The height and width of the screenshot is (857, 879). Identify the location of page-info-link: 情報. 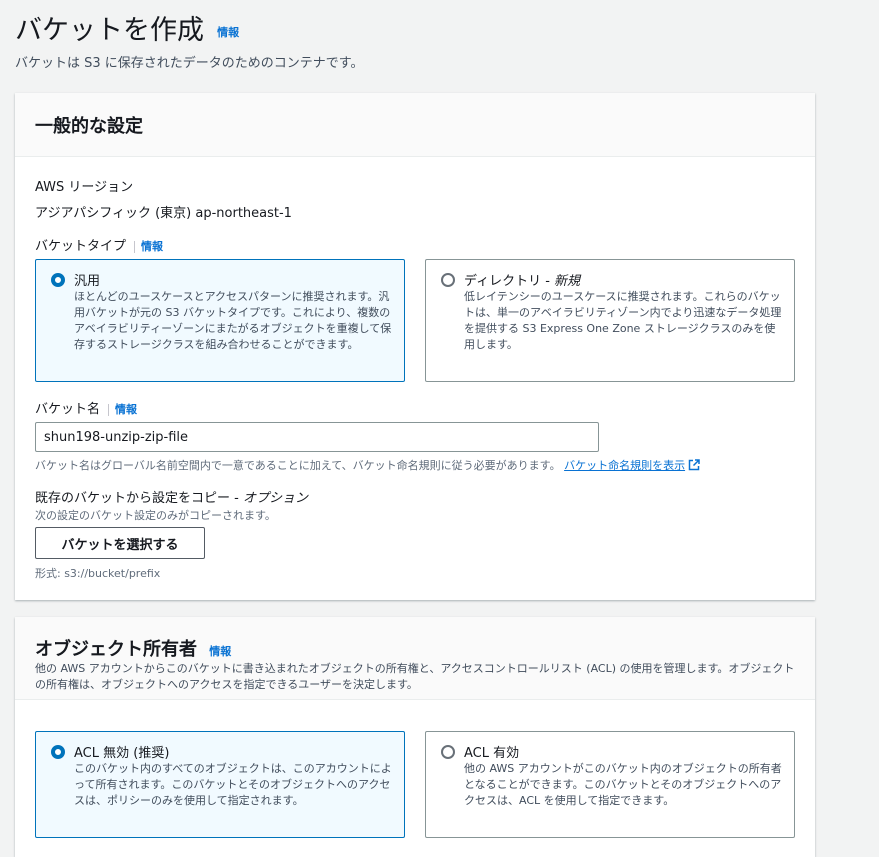
(228, 32).